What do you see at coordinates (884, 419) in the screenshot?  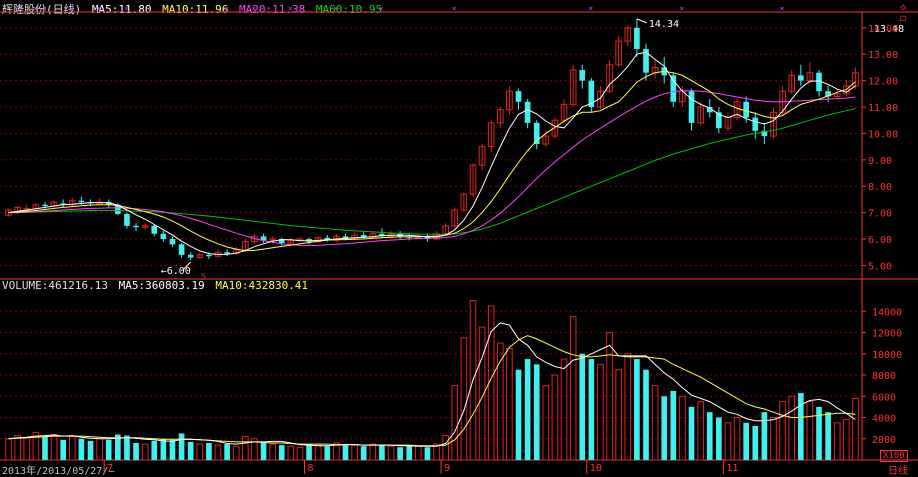 I see `volume-tick-label: 4000` at bounding box center [884, 419].